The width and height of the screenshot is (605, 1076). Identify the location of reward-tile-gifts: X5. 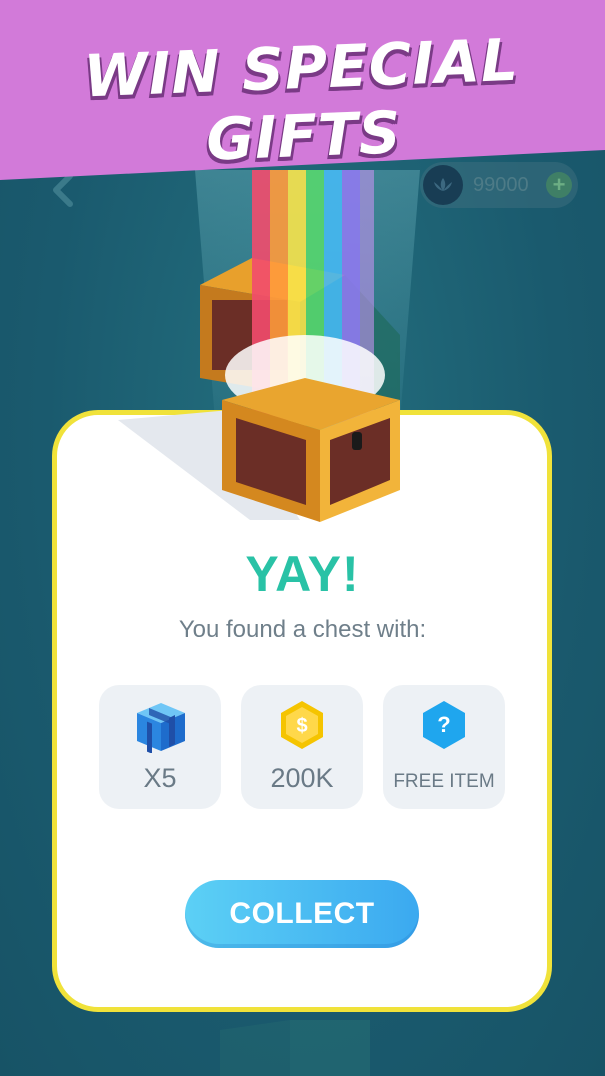
(160, 747).